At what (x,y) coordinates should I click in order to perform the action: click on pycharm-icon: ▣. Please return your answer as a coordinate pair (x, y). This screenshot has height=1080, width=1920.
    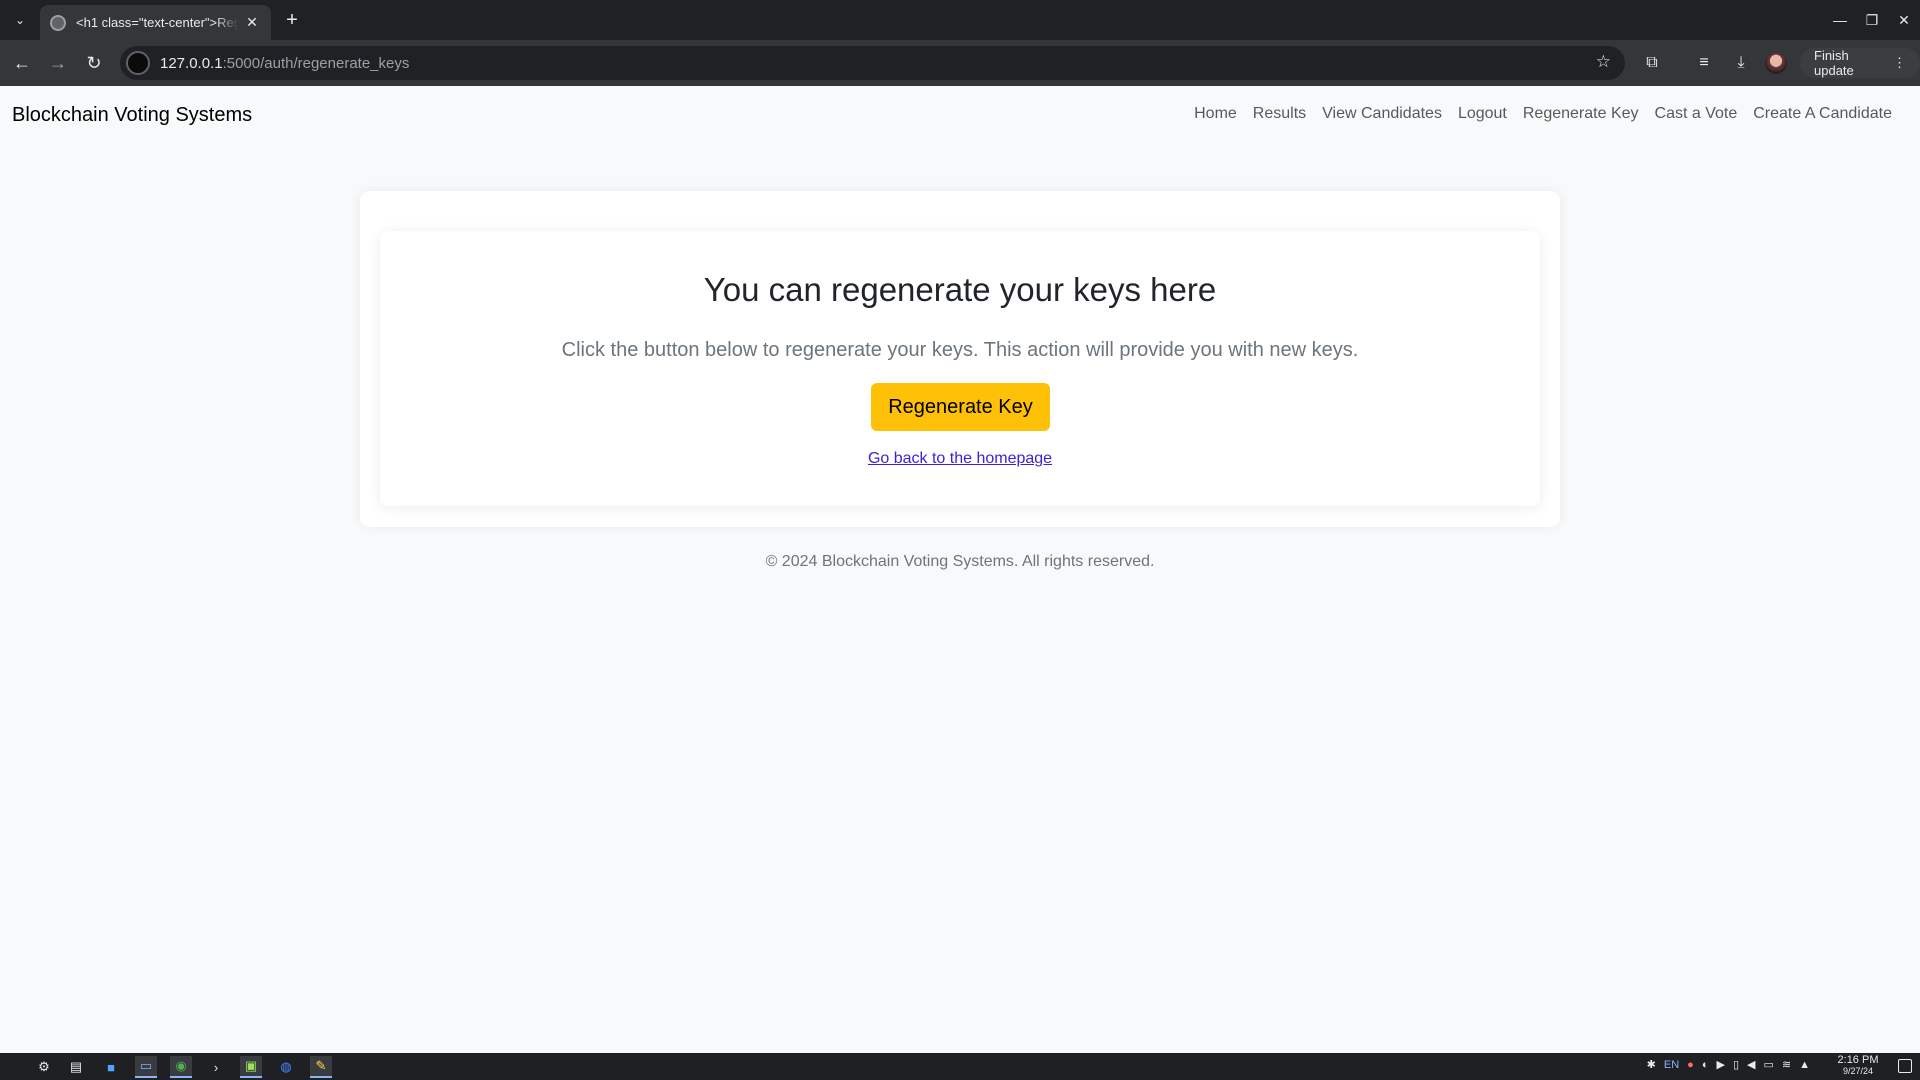
    Looking at the image, I should click on (251, 1067).